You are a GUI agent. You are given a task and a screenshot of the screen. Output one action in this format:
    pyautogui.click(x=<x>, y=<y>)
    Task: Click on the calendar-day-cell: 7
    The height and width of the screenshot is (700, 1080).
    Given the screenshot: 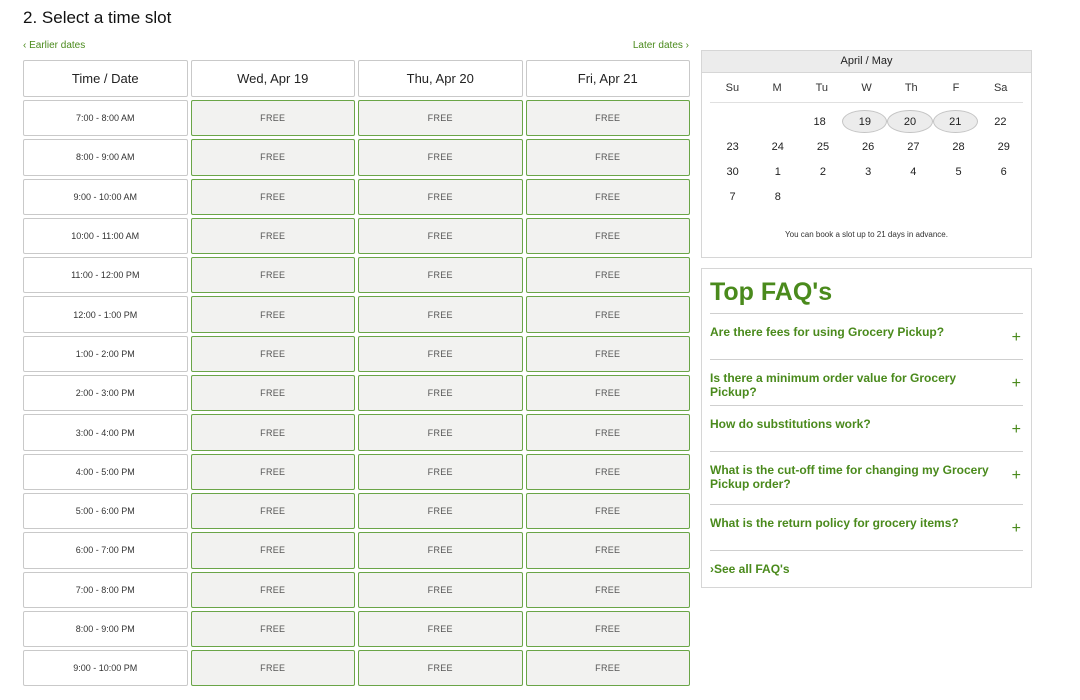 What is the action you would take?
    pyautogui.click(x=732, y=196)
    